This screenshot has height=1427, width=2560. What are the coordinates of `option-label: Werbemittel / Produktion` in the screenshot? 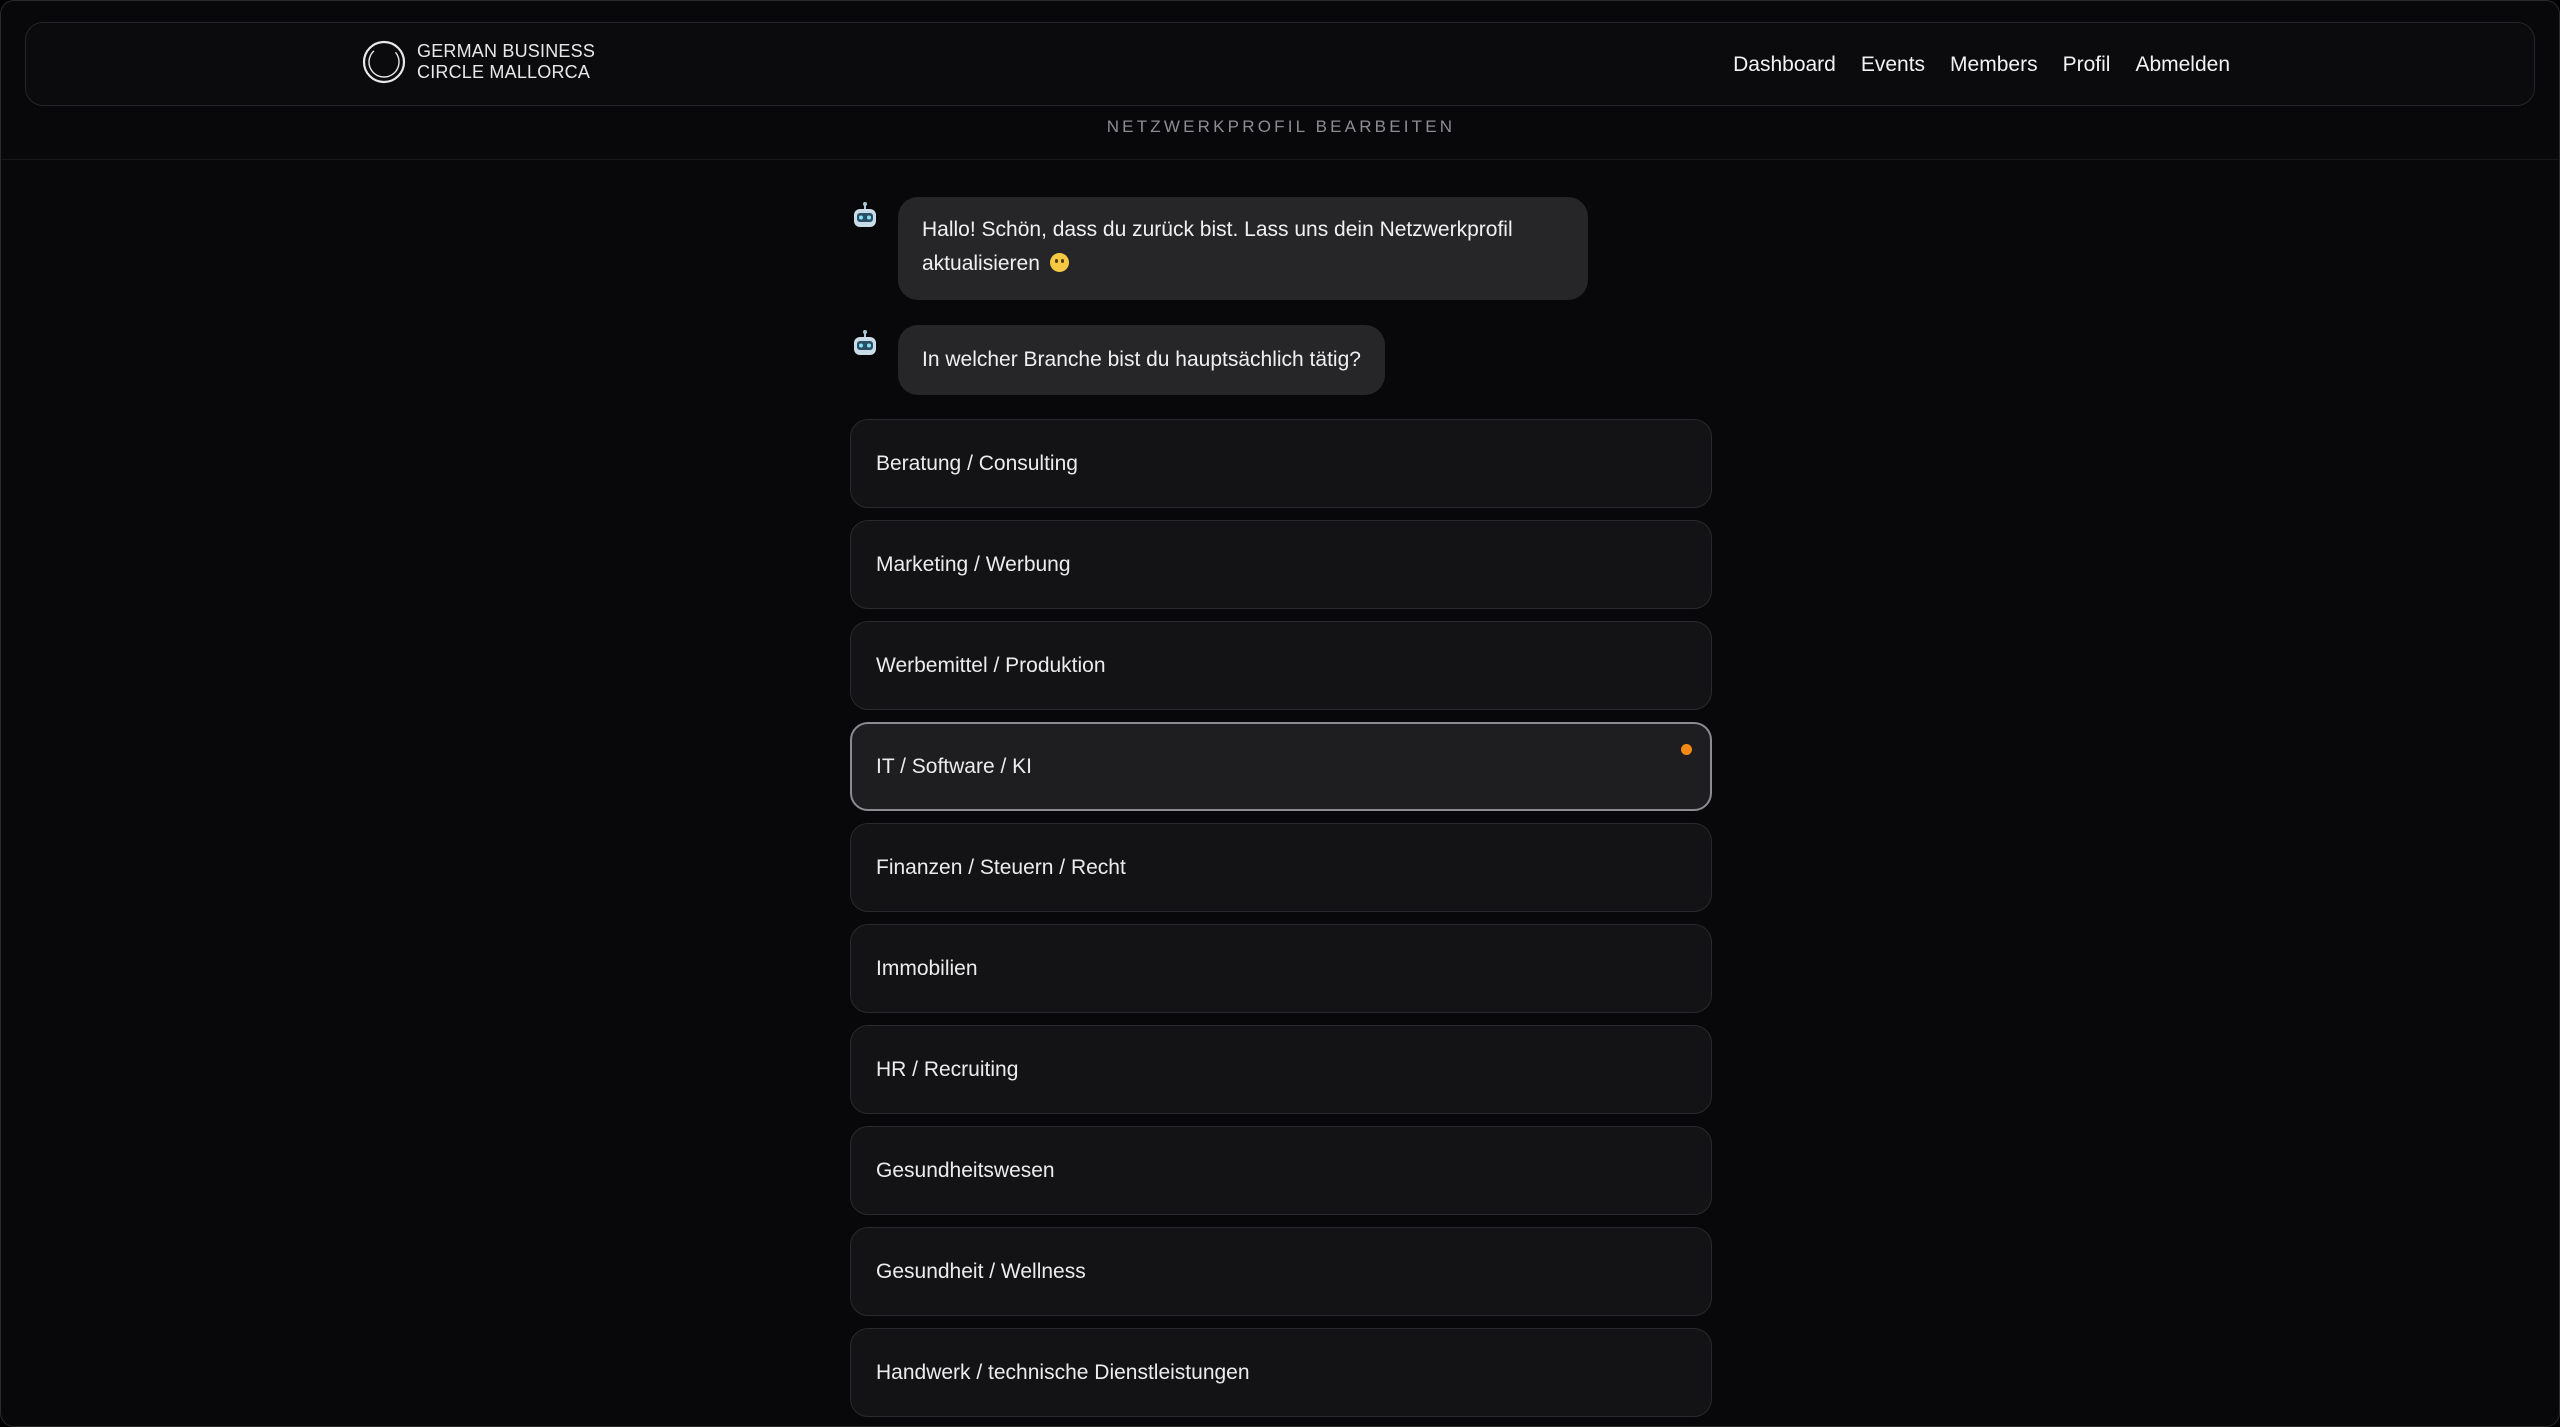 It's located at (991, 665).